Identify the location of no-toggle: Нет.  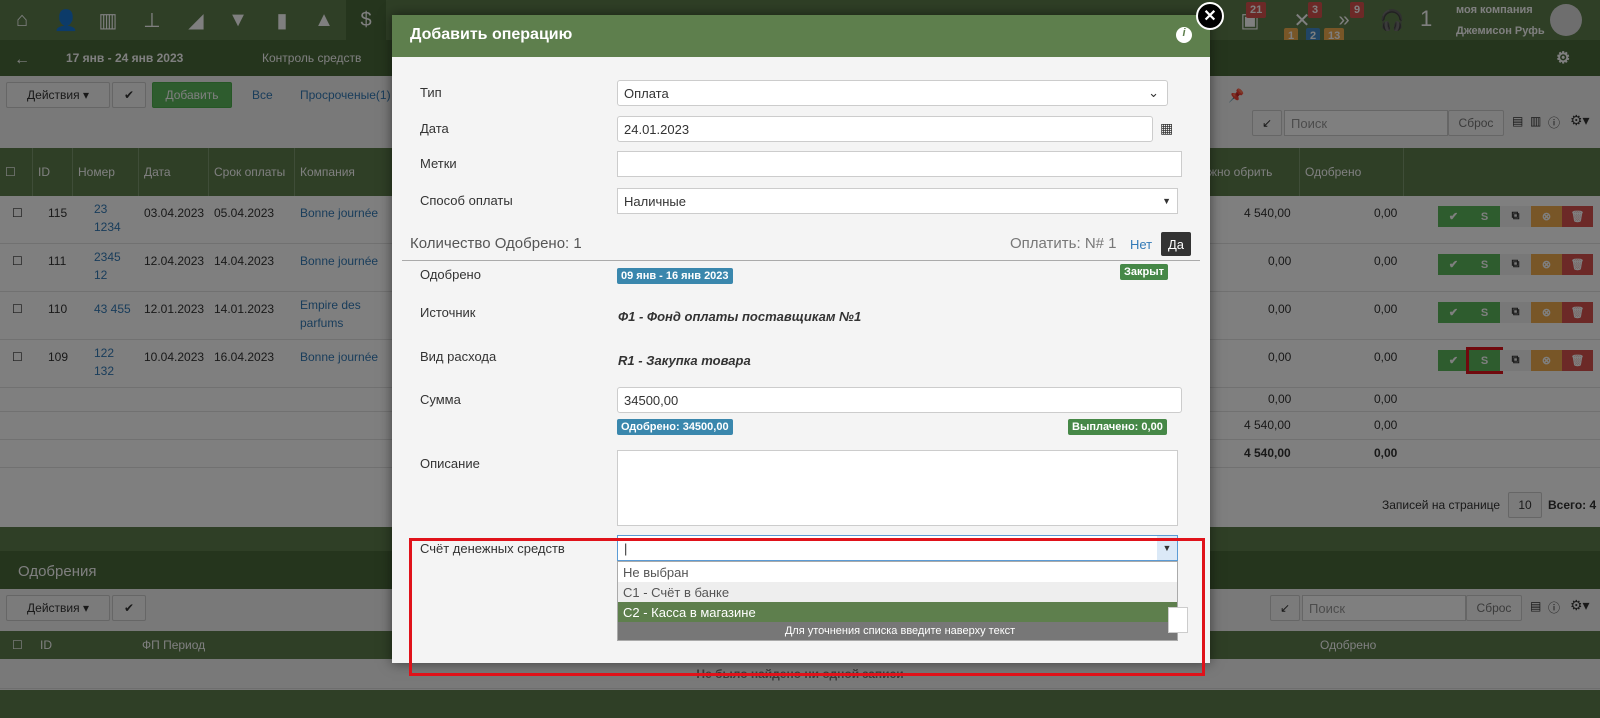
(1141, 244).